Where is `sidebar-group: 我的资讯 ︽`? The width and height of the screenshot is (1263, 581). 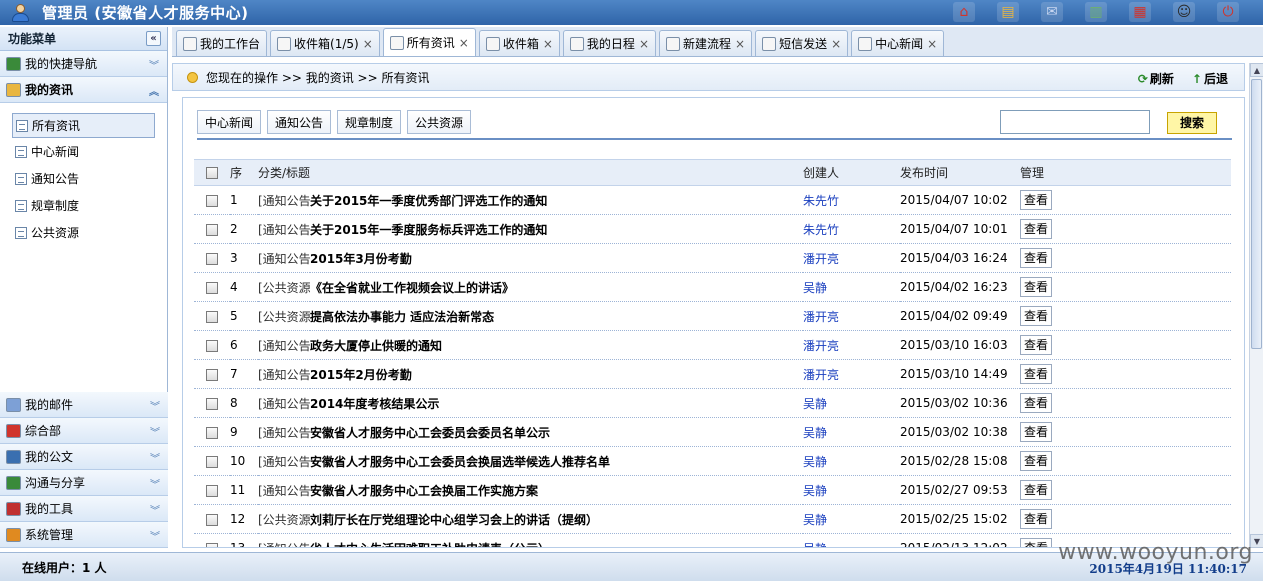
sidebar-group: 我的资讯 ︽ is located at coordinates (83, 90).